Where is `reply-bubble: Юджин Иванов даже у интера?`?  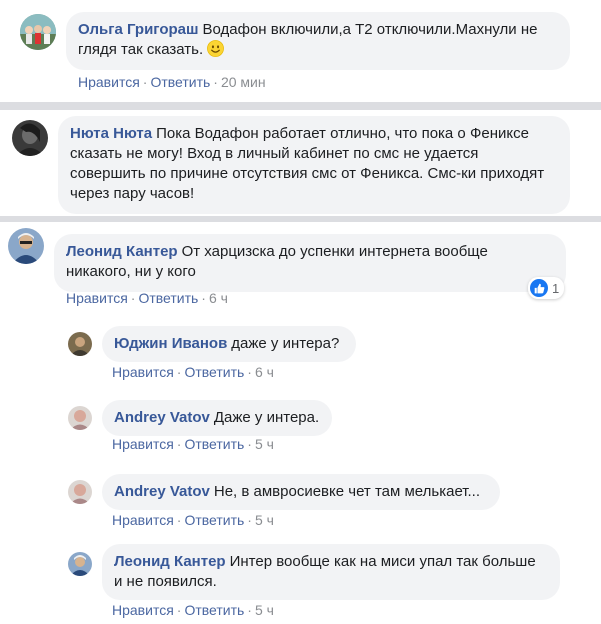 reply-bubble: Юджин Иванов даже у интера? is located at coordinates (229, 344).